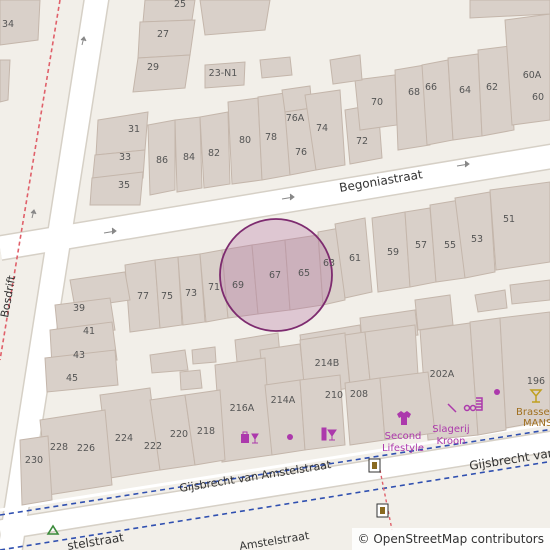 The image size is (550, 550). What do you see at coordinates (153, 67) in the screenshot?
I see `house-number: 29` at bounding box center [153, 67].